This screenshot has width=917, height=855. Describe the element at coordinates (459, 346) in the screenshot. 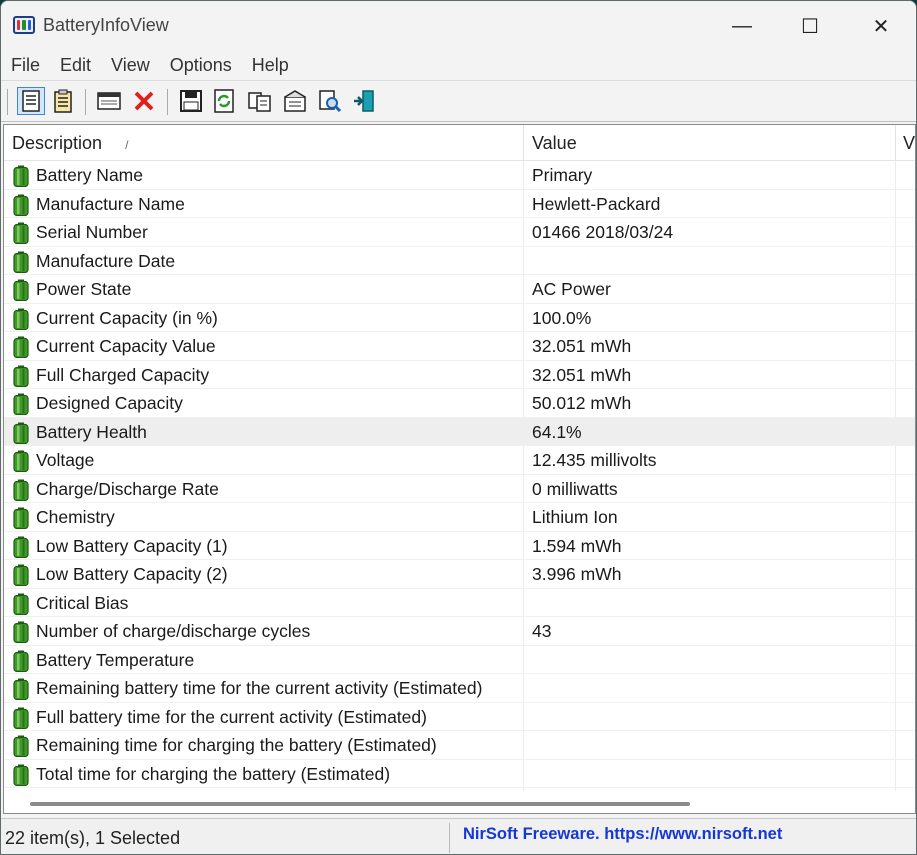

I see `list-item: Current Capacity Value 32.051 mWh` at that location.